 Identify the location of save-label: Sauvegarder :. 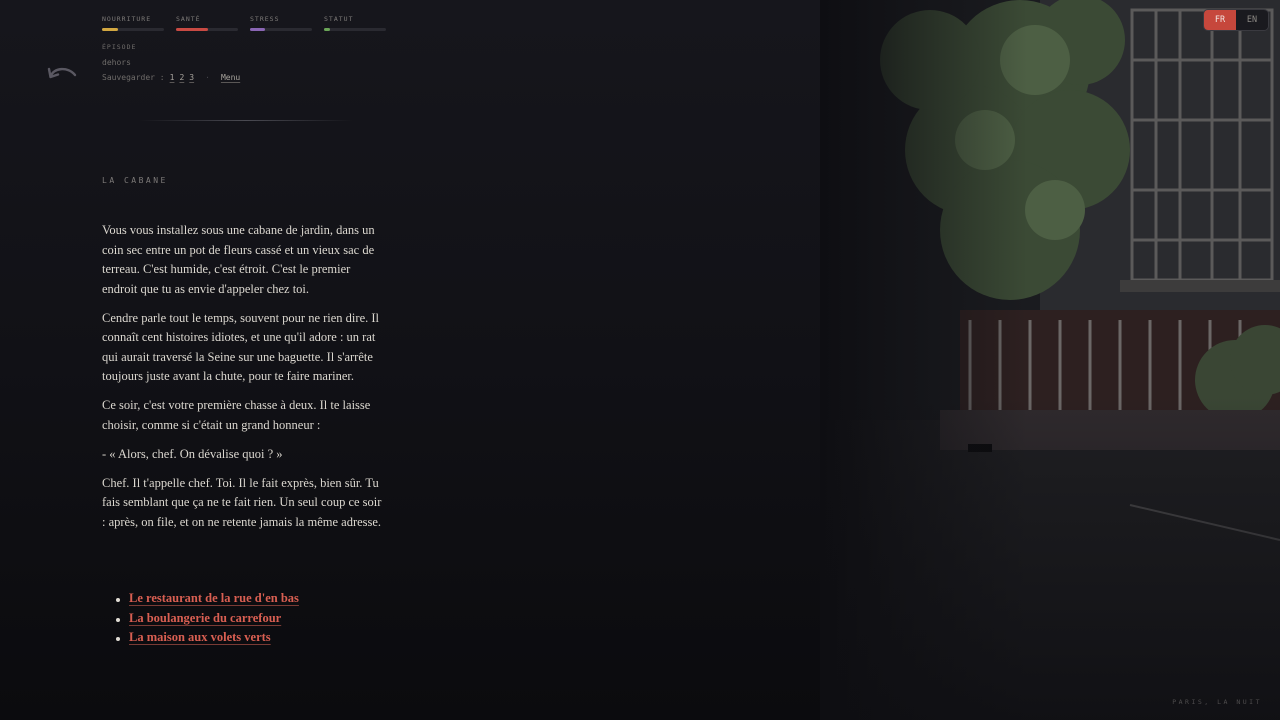
(133, 77).